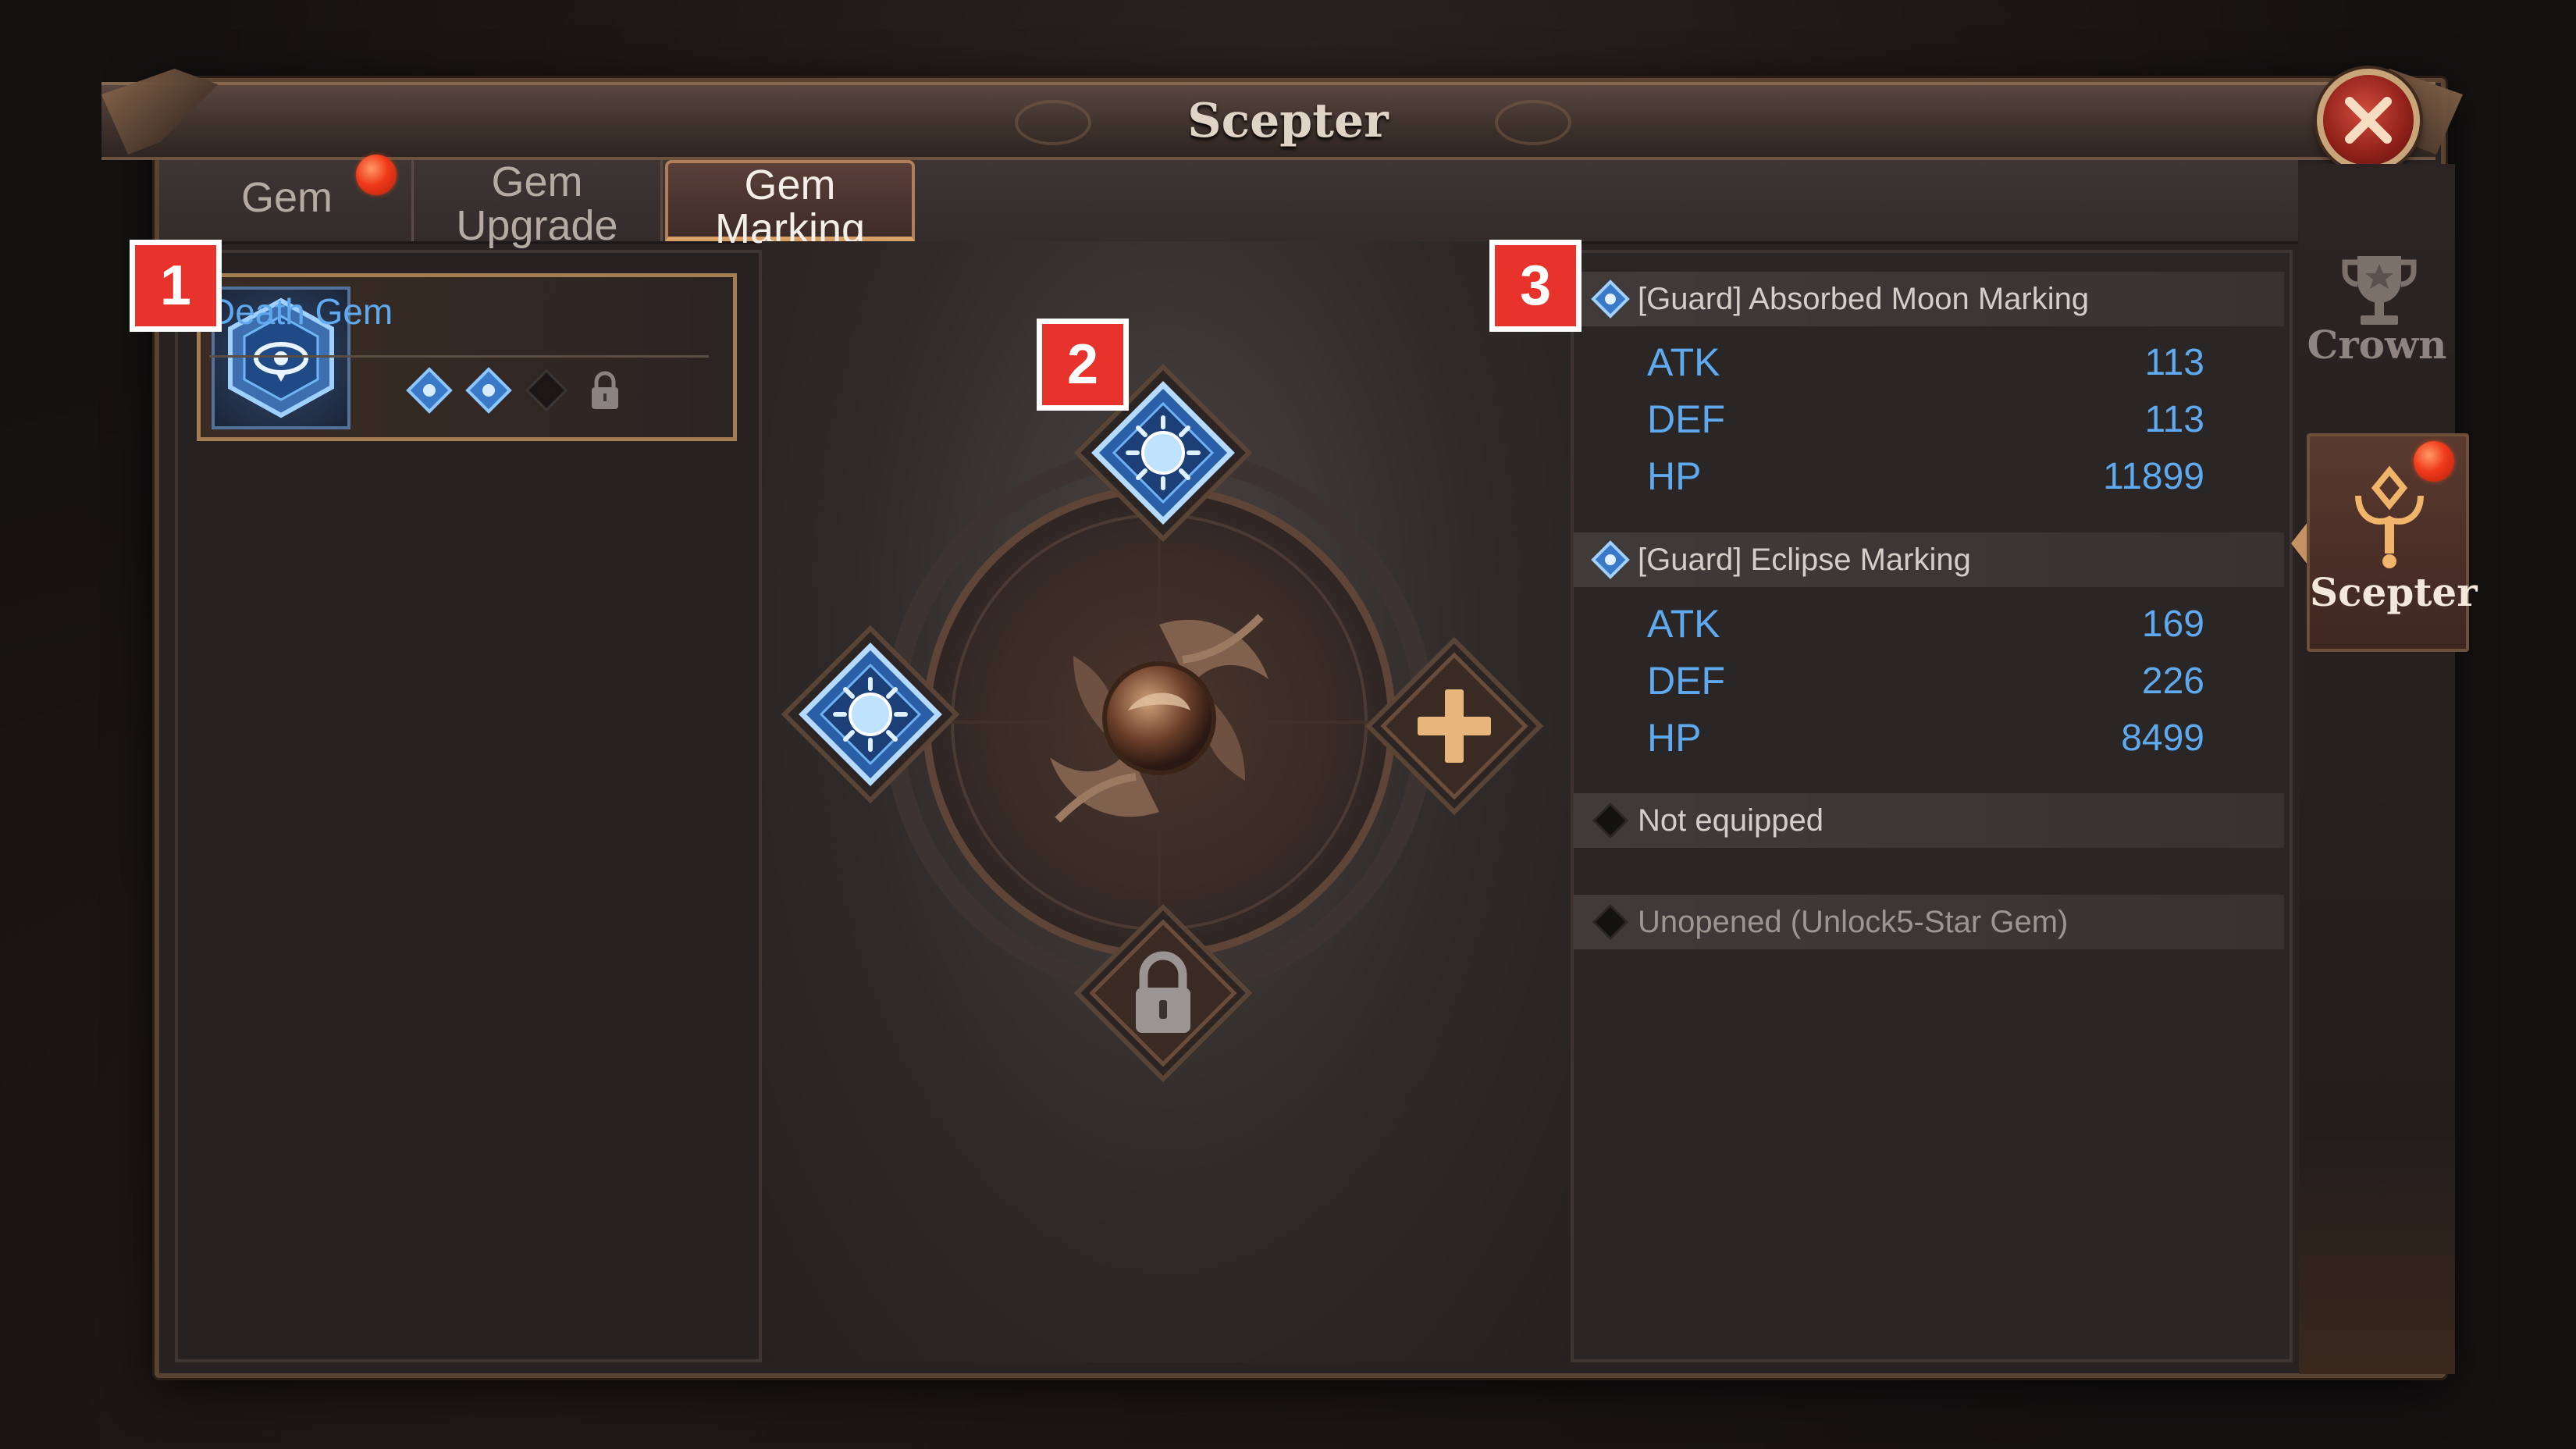  Describe the element at coordinates (1929, 821) in the screenshot. I see `stat-group-header: Not equipped` at that location.